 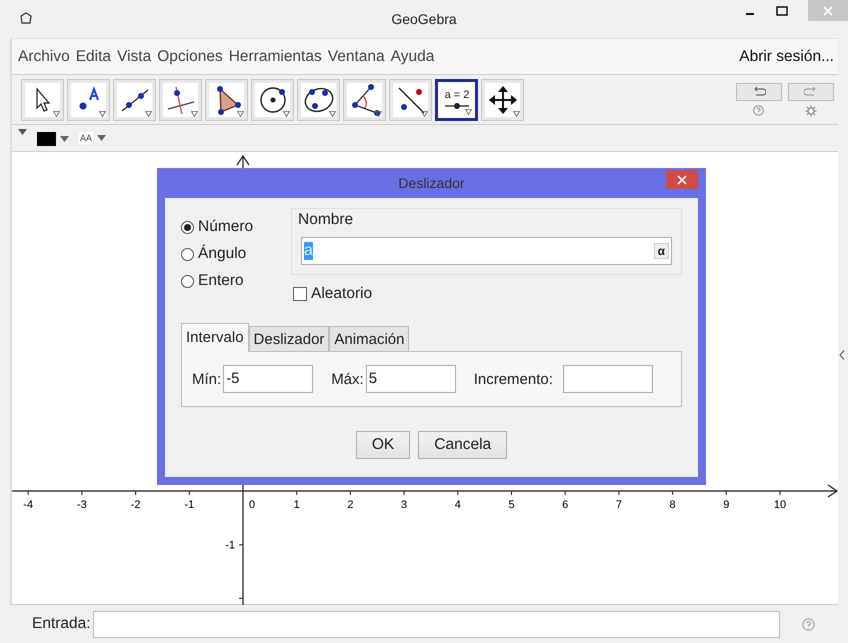 I want to click on field-label: Incremento:, so click(x=513, y=379).